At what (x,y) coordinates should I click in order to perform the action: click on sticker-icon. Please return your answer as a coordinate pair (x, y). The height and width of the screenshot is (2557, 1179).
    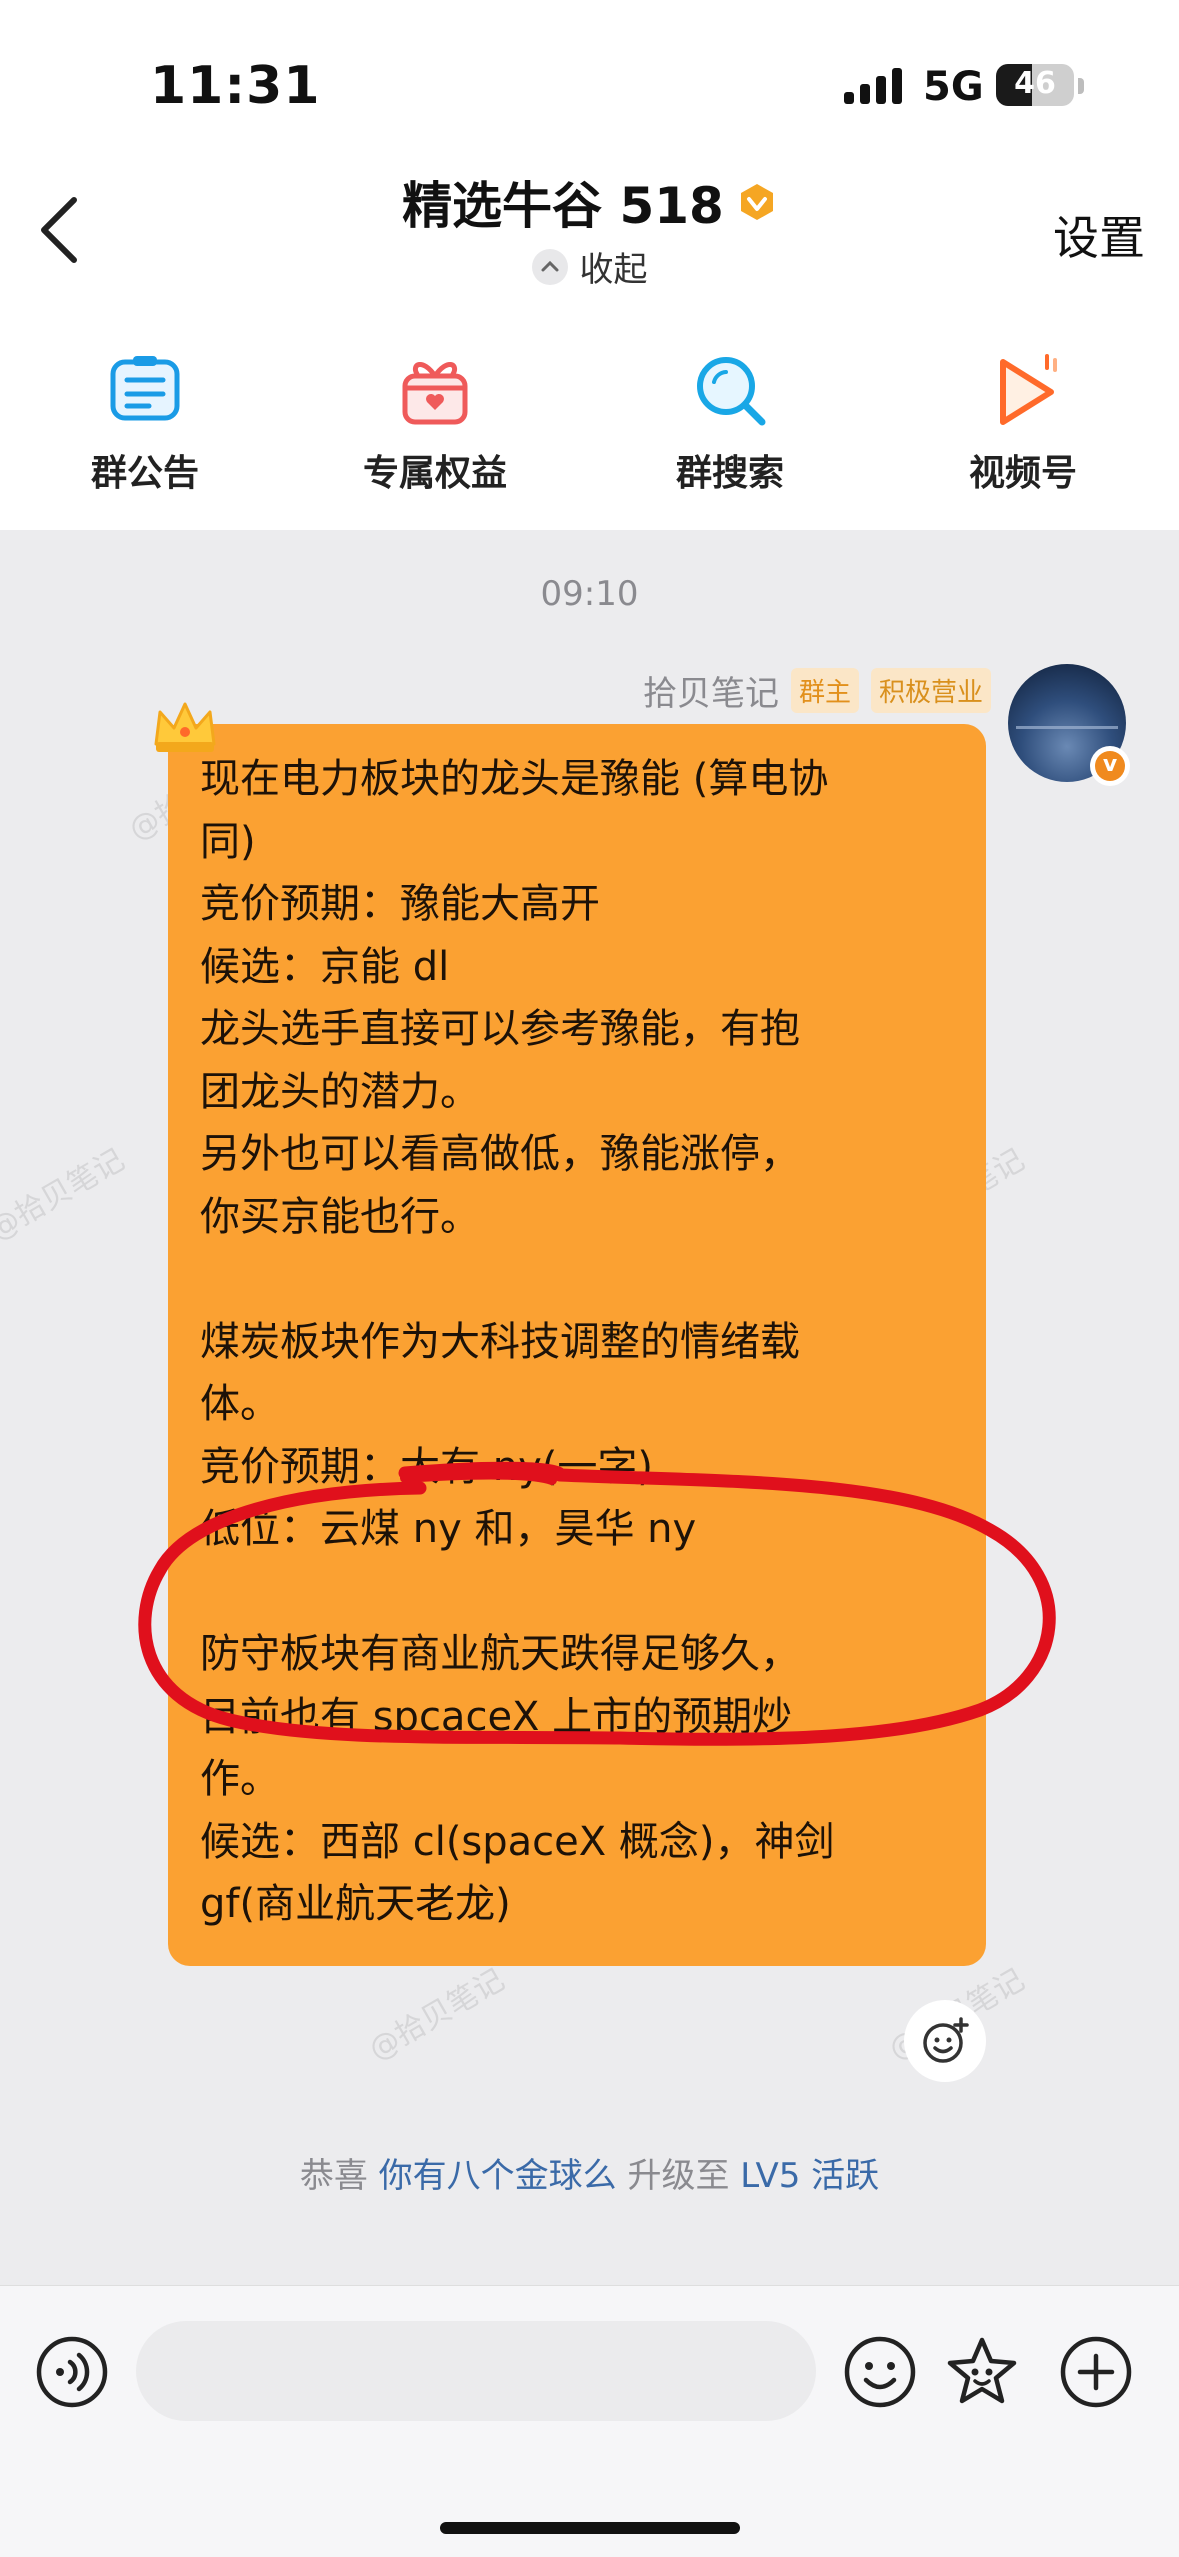
    Looking at the image, I should click on (982, 2372).